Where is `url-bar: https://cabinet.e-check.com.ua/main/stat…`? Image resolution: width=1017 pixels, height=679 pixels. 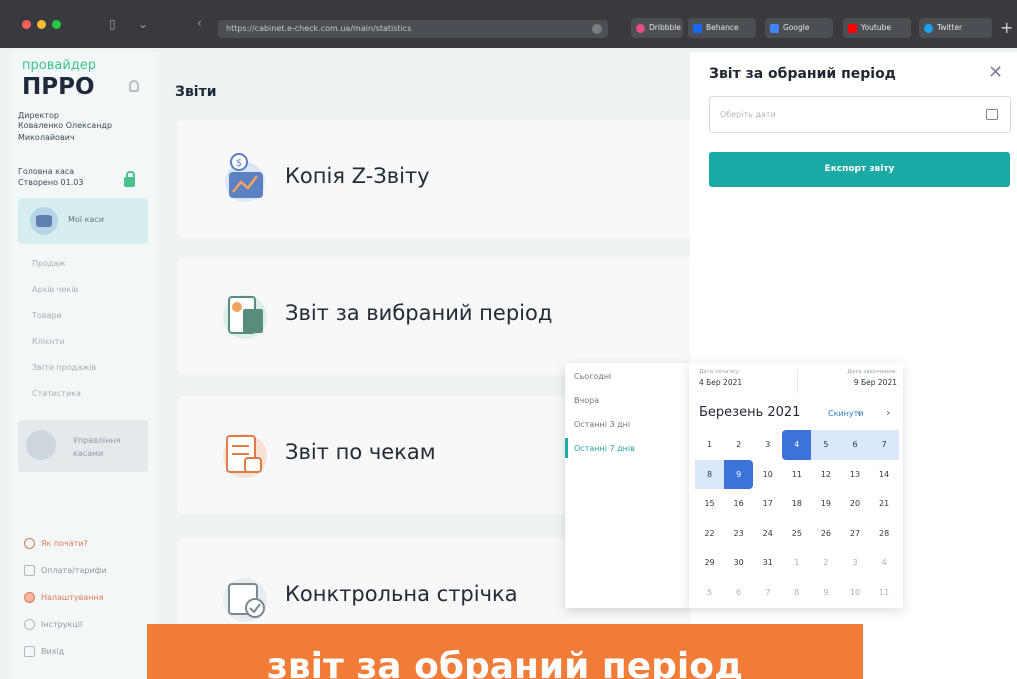
url-bar: https://cabinet.e-check.com.ua/main/stat… is located at coordinates (413, 29).